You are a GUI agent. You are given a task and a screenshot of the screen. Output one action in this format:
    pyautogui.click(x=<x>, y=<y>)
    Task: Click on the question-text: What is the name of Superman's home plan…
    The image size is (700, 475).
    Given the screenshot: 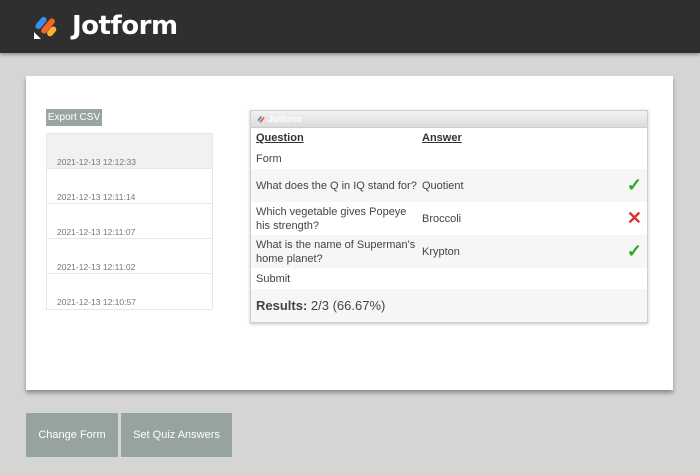 What is the action you would take?
    pyautogui.click(x=336, y=251)
    